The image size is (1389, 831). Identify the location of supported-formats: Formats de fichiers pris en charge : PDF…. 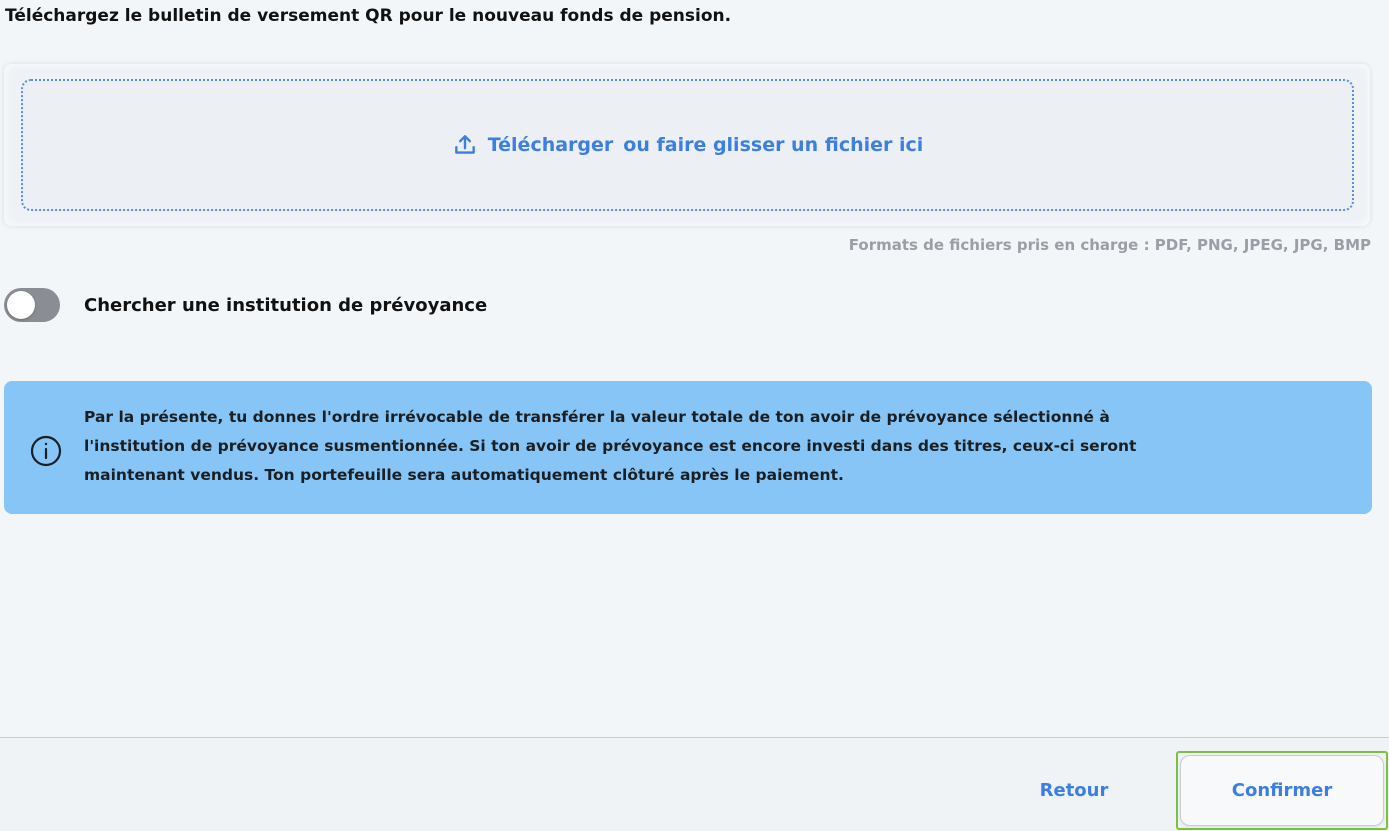
(1109, 245).